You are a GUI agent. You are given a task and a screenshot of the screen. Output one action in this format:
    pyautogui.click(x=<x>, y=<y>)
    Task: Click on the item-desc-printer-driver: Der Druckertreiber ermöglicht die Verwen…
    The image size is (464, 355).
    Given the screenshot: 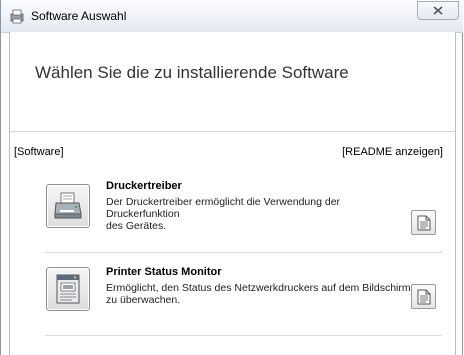 What is the action you would take?
    pyautogui.click(x=258, y=214)
    